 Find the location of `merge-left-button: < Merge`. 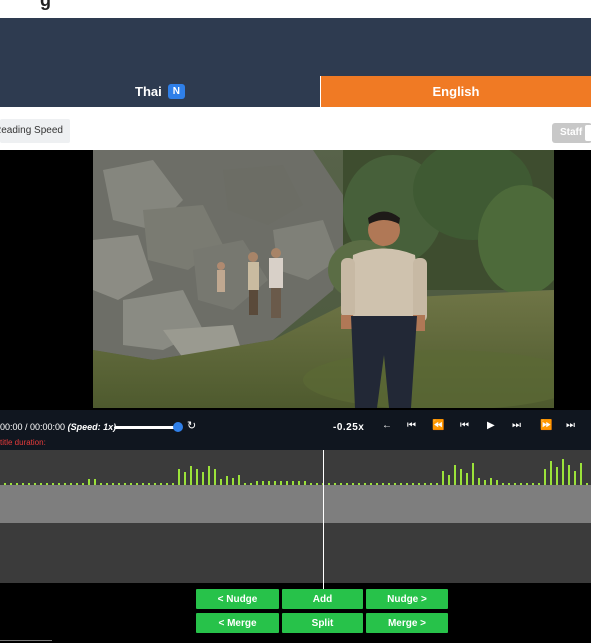

merge-left-button: < Merge is located at coordinates (237, 623).